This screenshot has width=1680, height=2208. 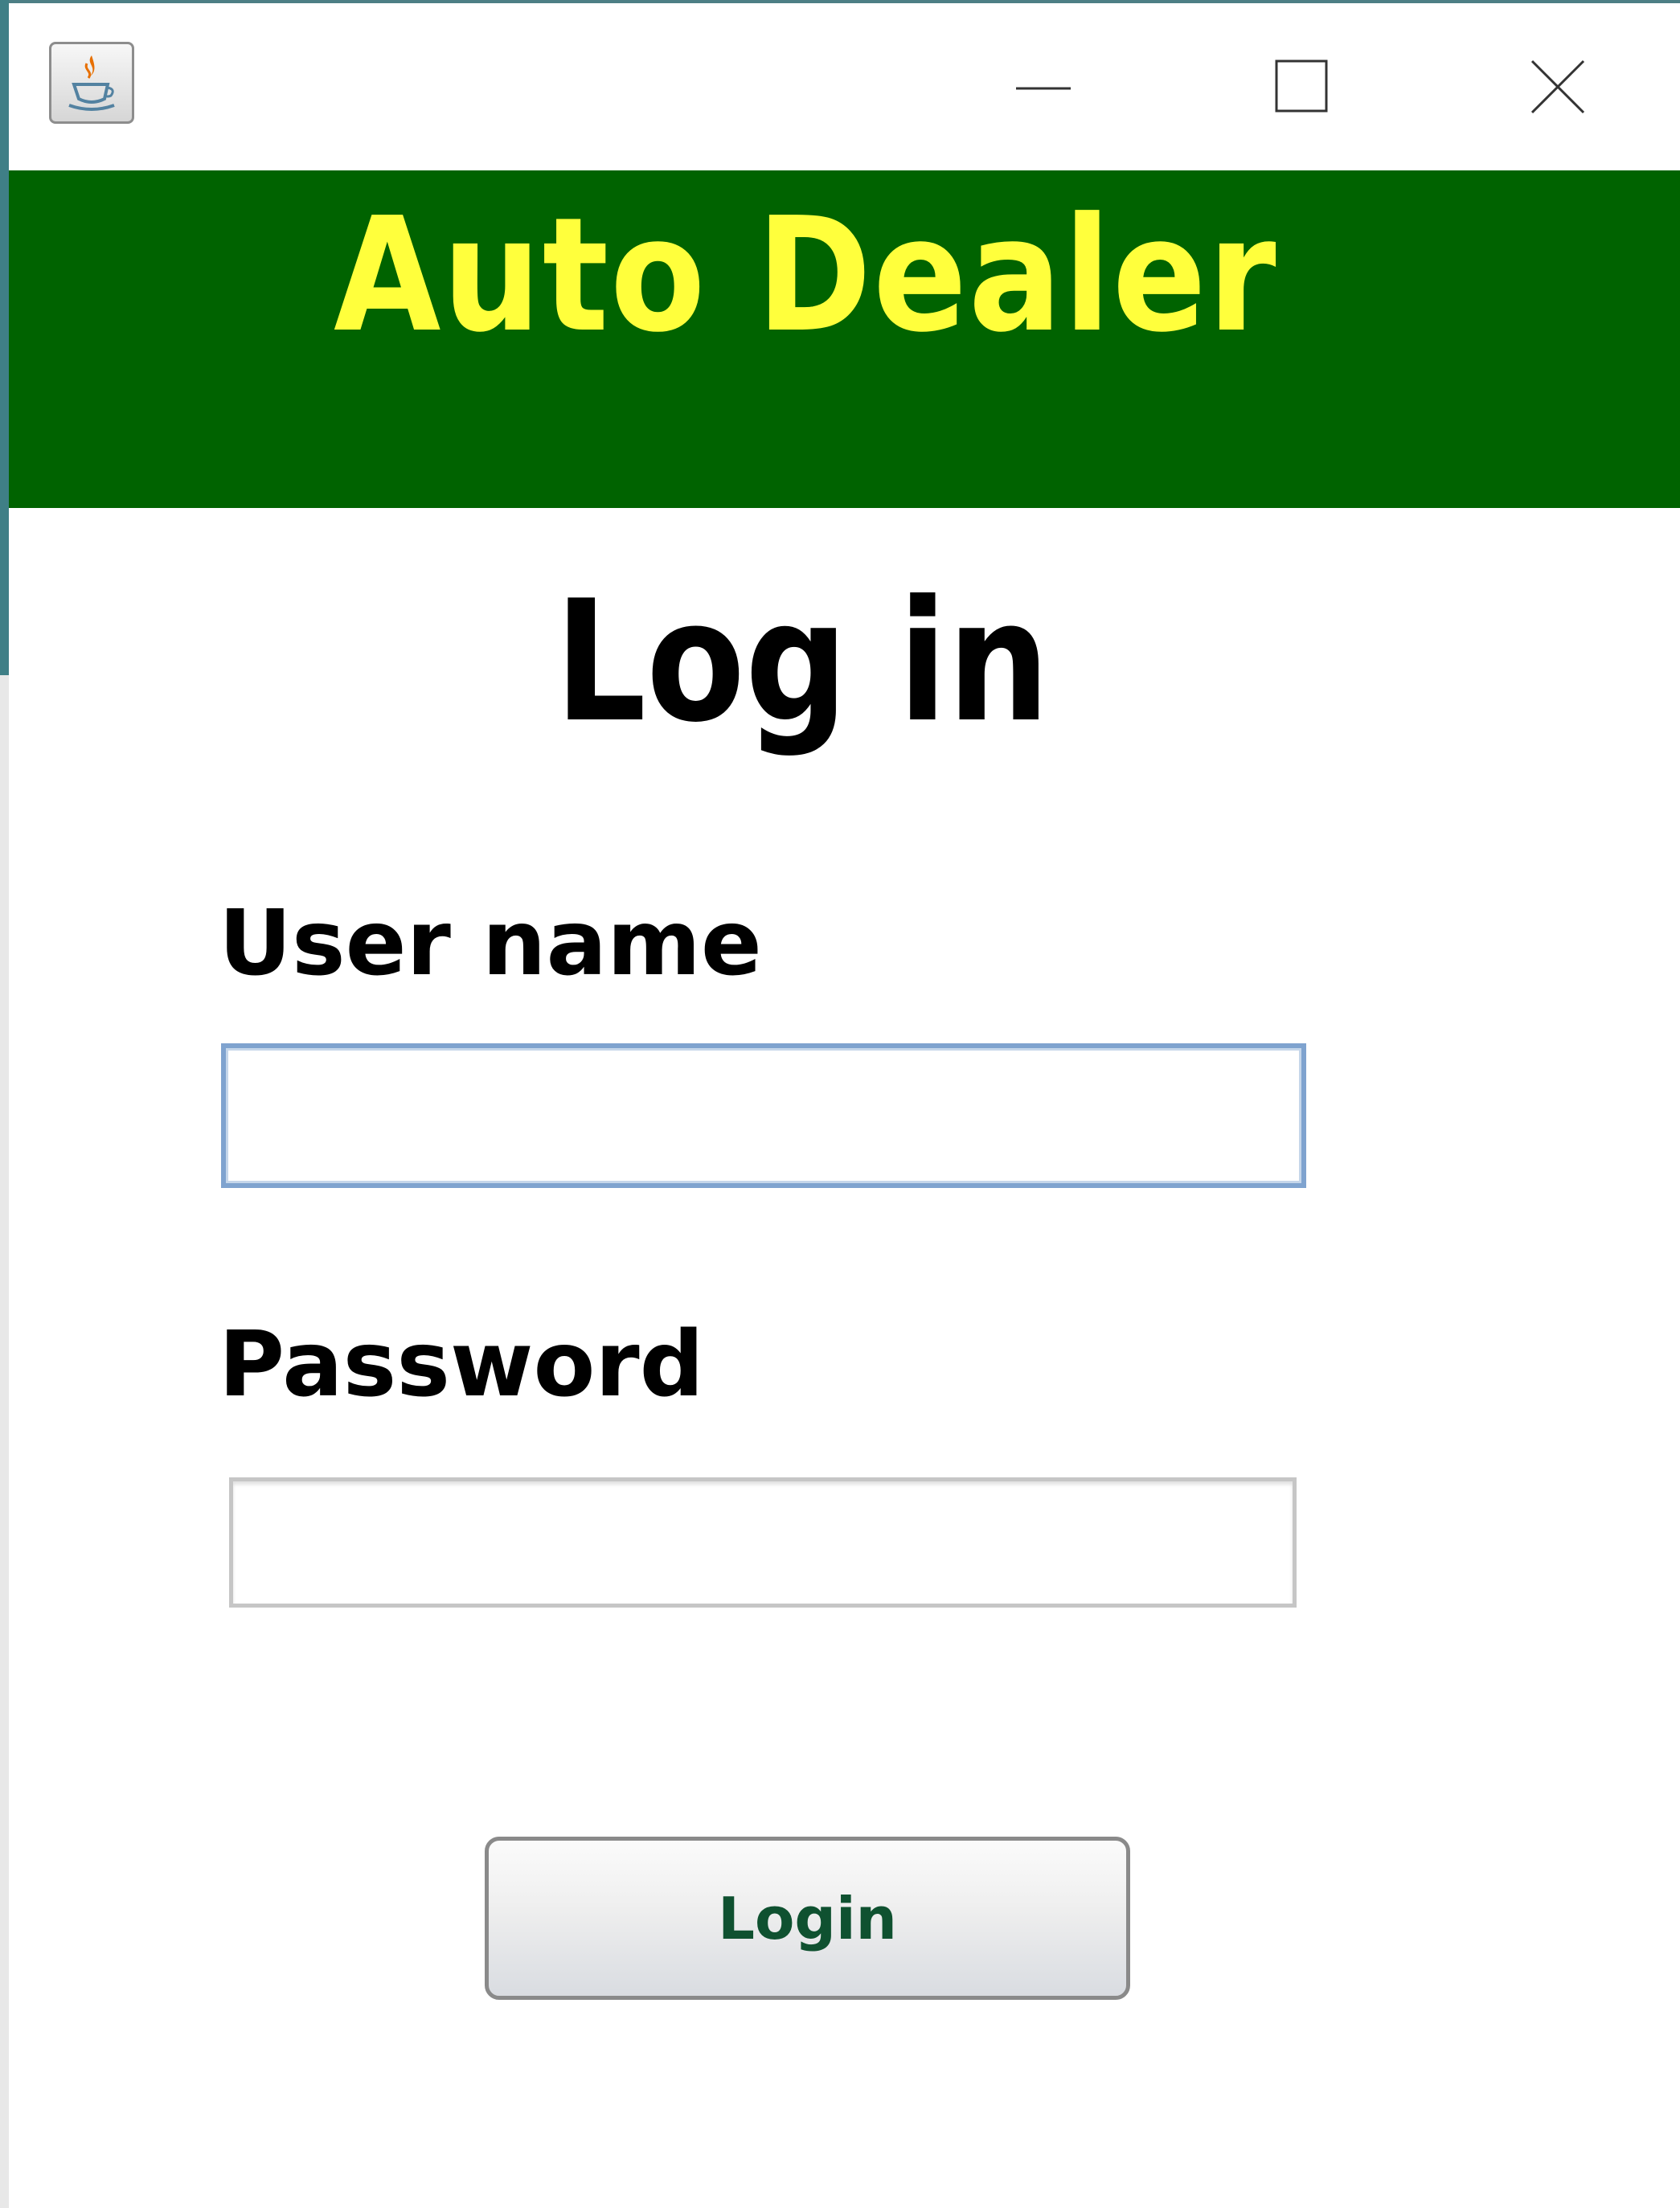 What do you see at coordinates (461, 1365) in the screenshot?
I see `password-label: Password` at bounding box center [461, 1365].